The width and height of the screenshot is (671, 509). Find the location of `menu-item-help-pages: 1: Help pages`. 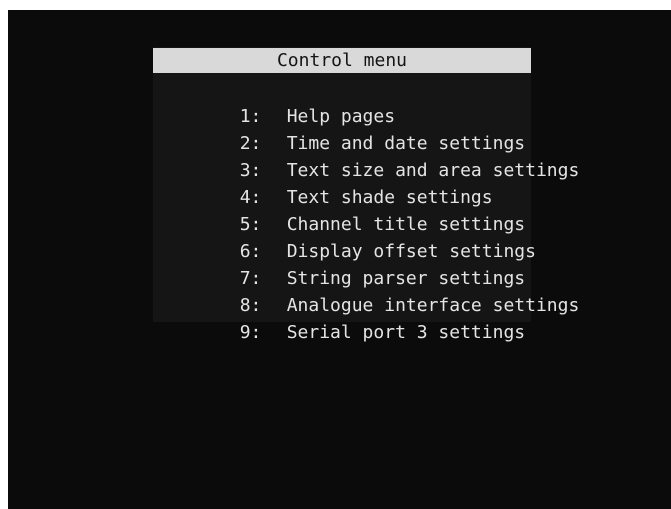

menu-item-help-pages: 1: Help pages is located at coordinates (366, 101).